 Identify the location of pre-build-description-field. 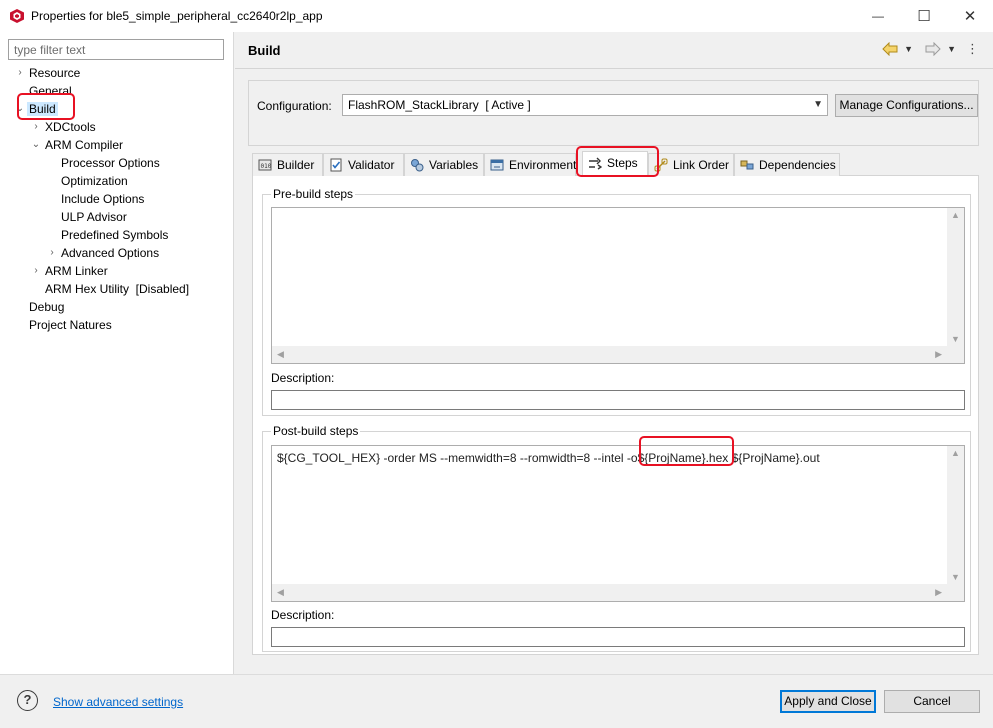
(618, 400).